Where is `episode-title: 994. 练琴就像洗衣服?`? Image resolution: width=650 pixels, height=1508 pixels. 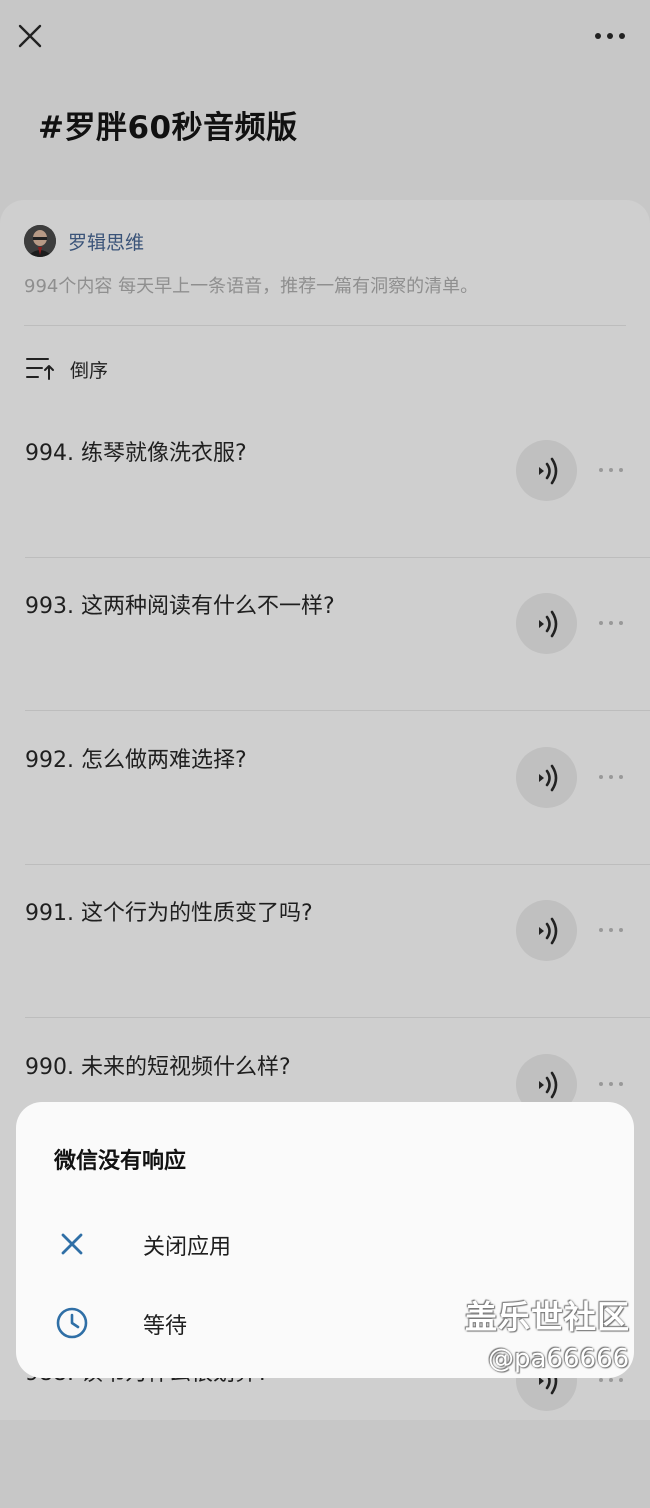
episode-title: 994. 练琴就像洗衣服? is located at coordinates (136, 451).